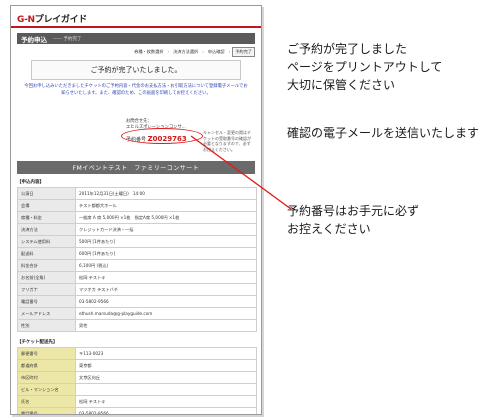 This screenshot has height=420, width=500. I want to click on table-row: 都道府県 東京都, so click(137, 365).